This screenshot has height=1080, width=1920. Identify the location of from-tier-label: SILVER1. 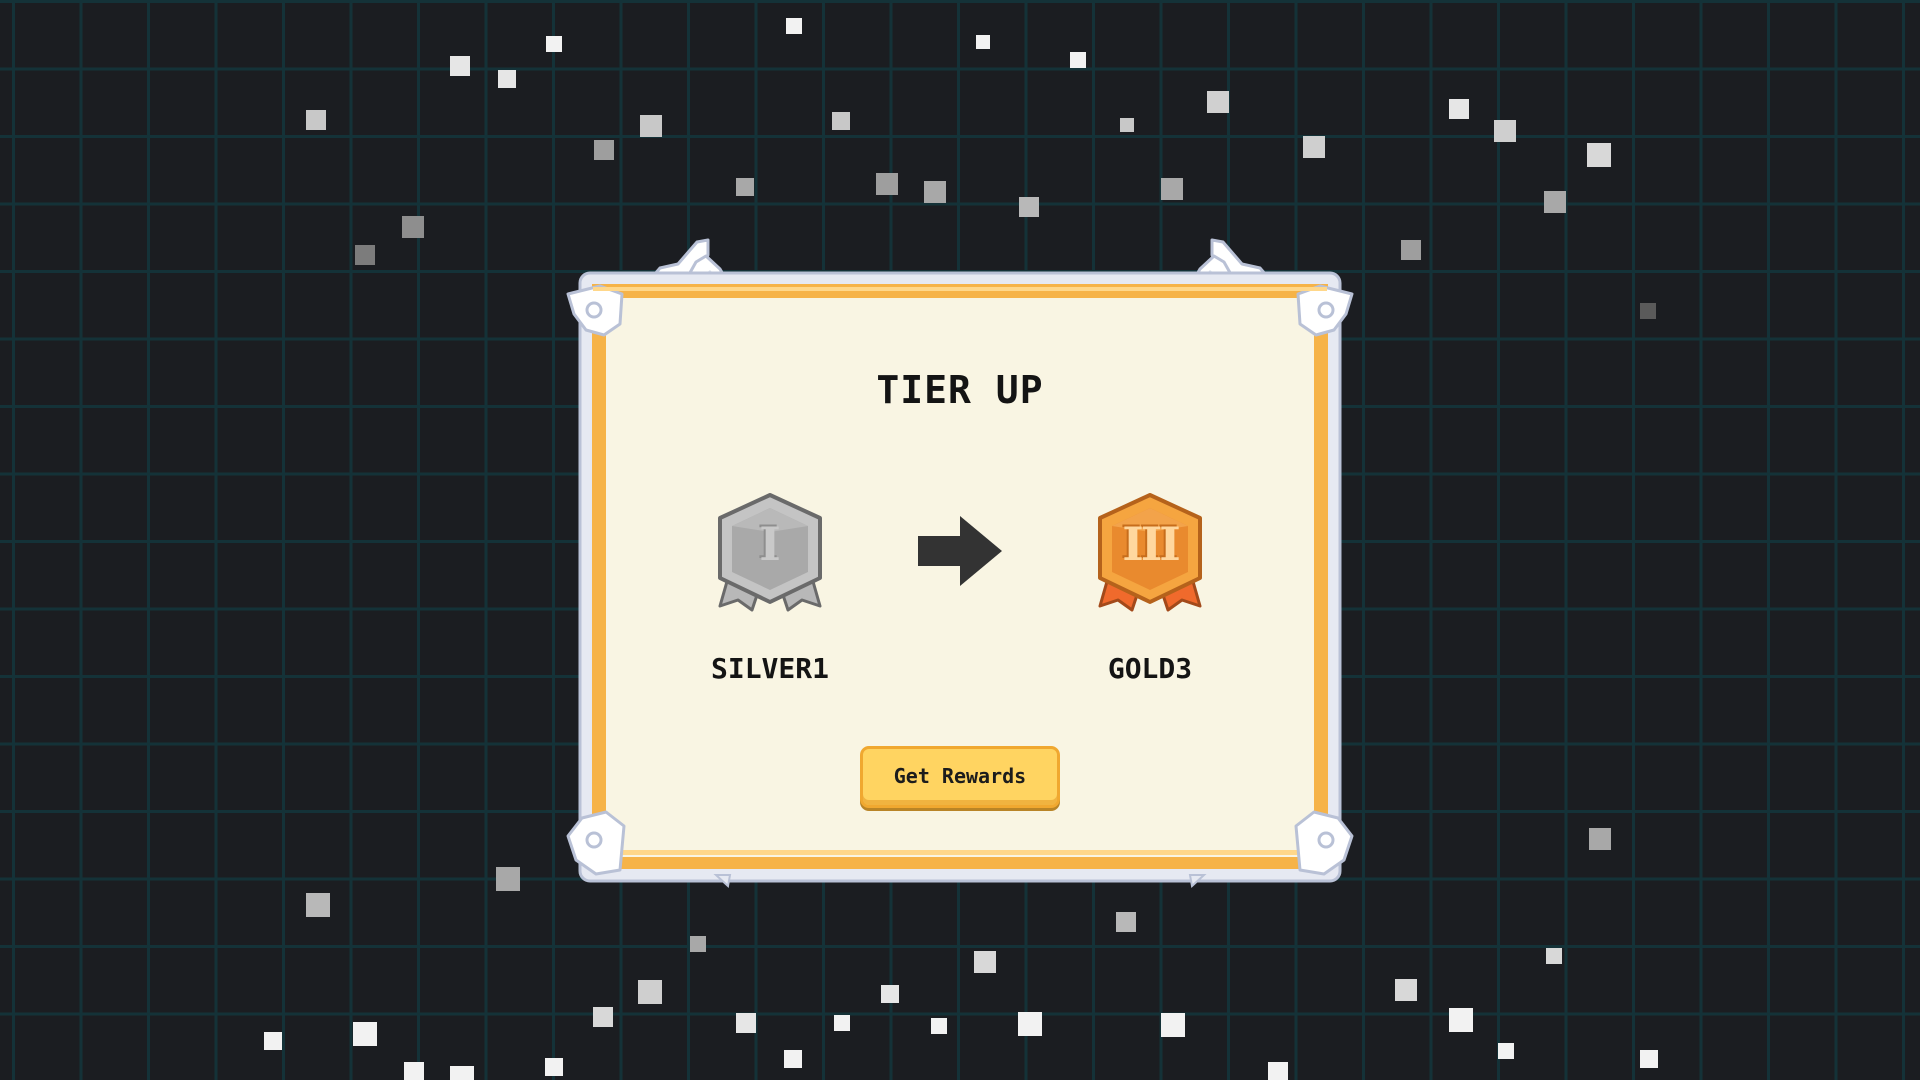
(769, 668).